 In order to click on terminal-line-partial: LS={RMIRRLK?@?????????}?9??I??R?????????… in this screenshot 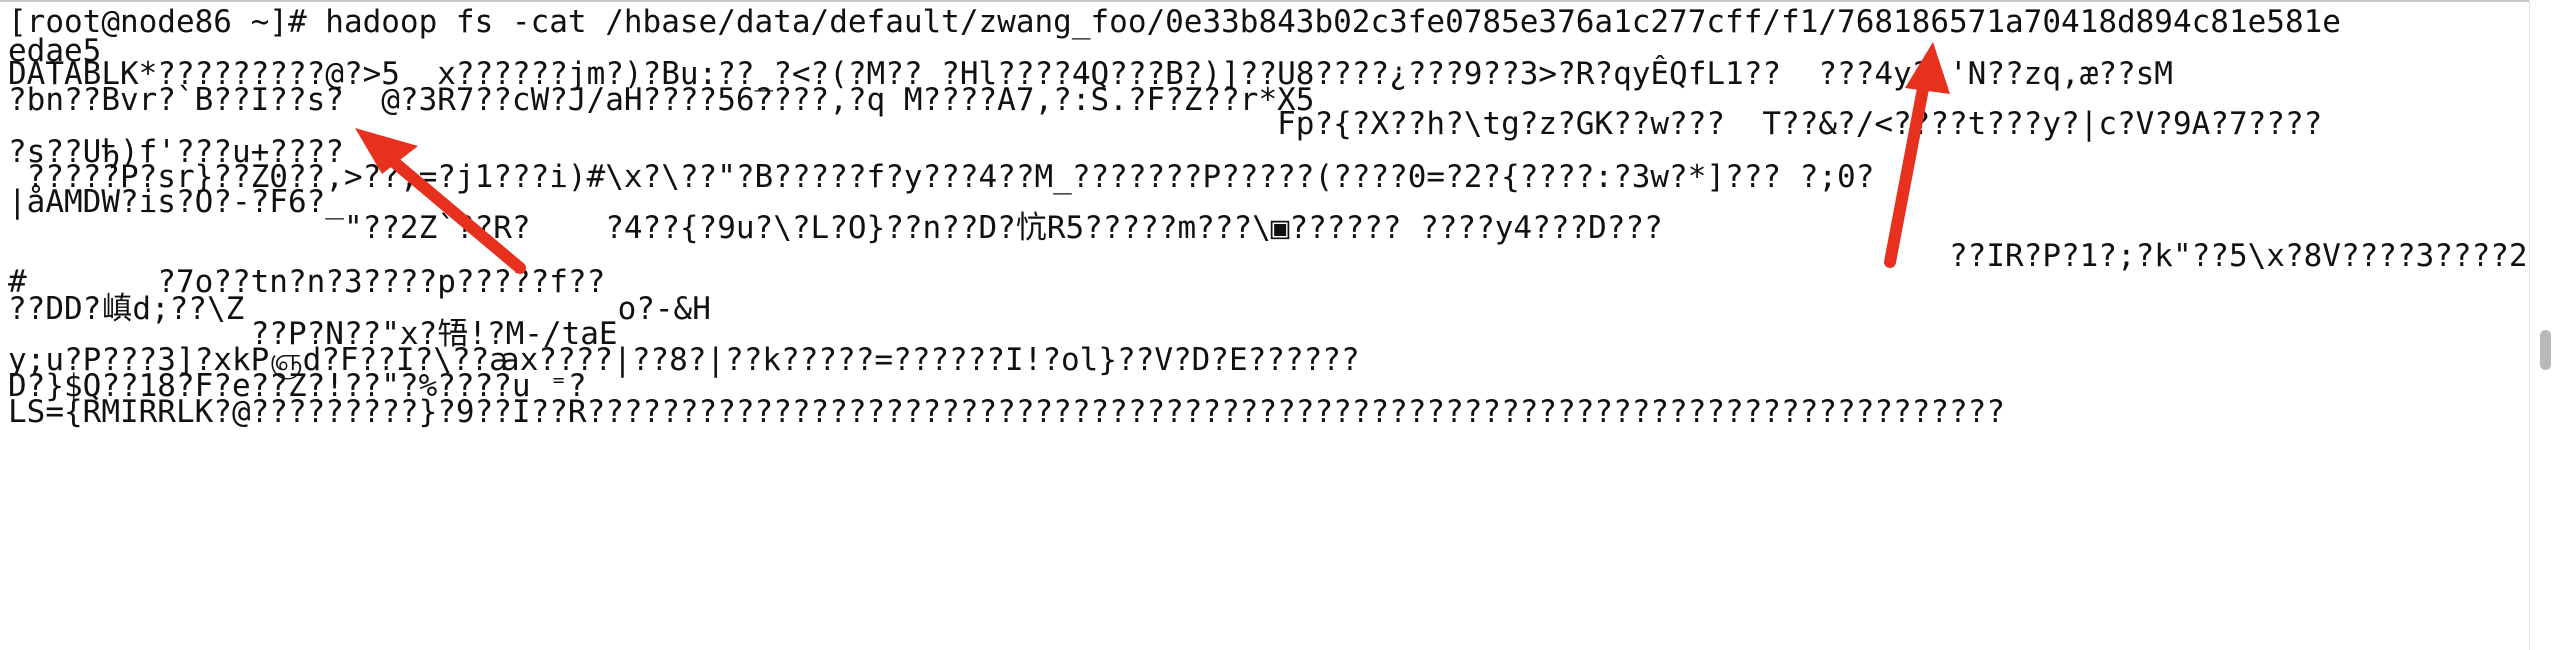, I will do `click(1007, 412)`.